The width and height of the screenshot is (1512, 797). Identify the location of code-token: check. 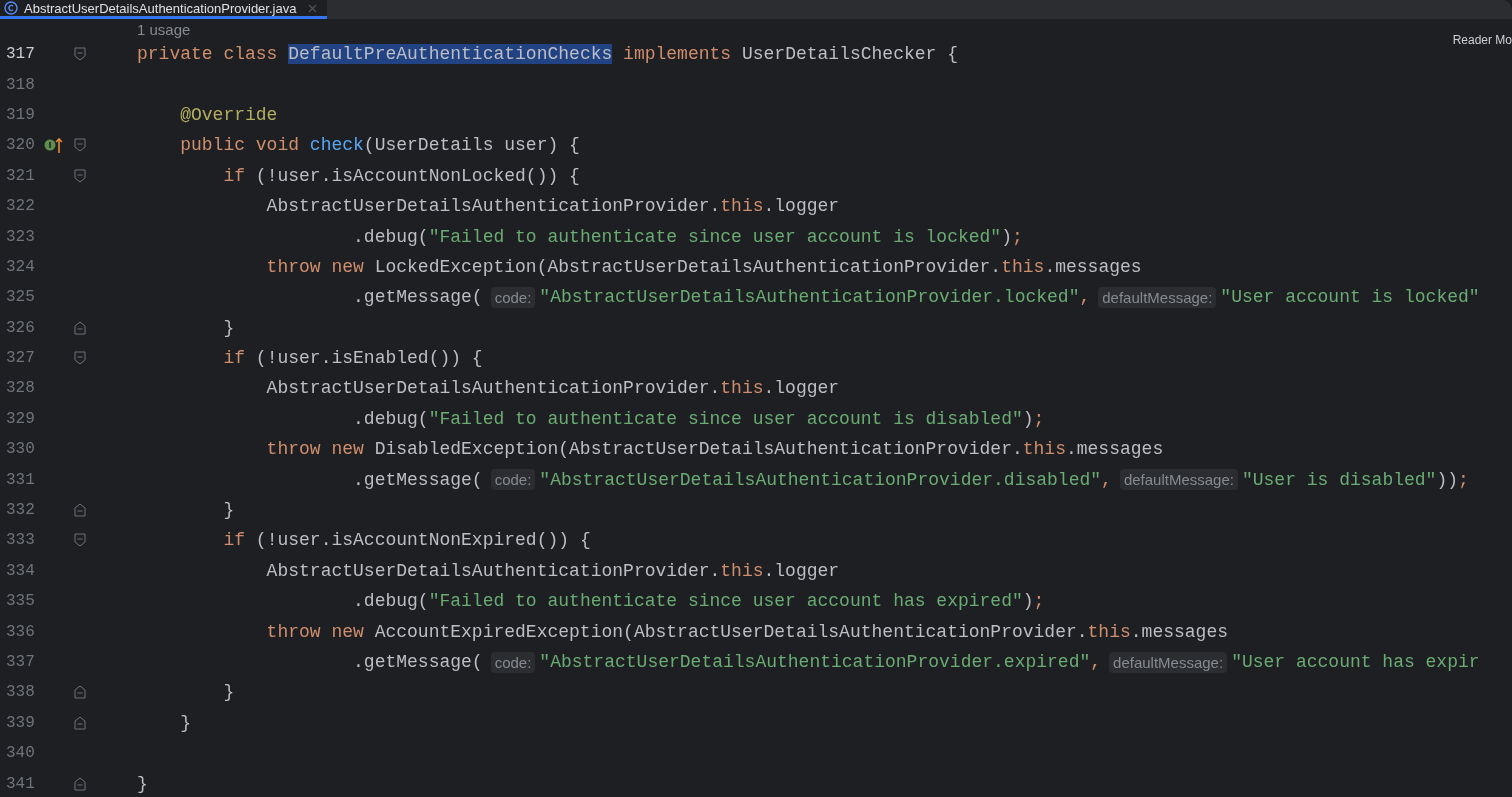
(336, 145).